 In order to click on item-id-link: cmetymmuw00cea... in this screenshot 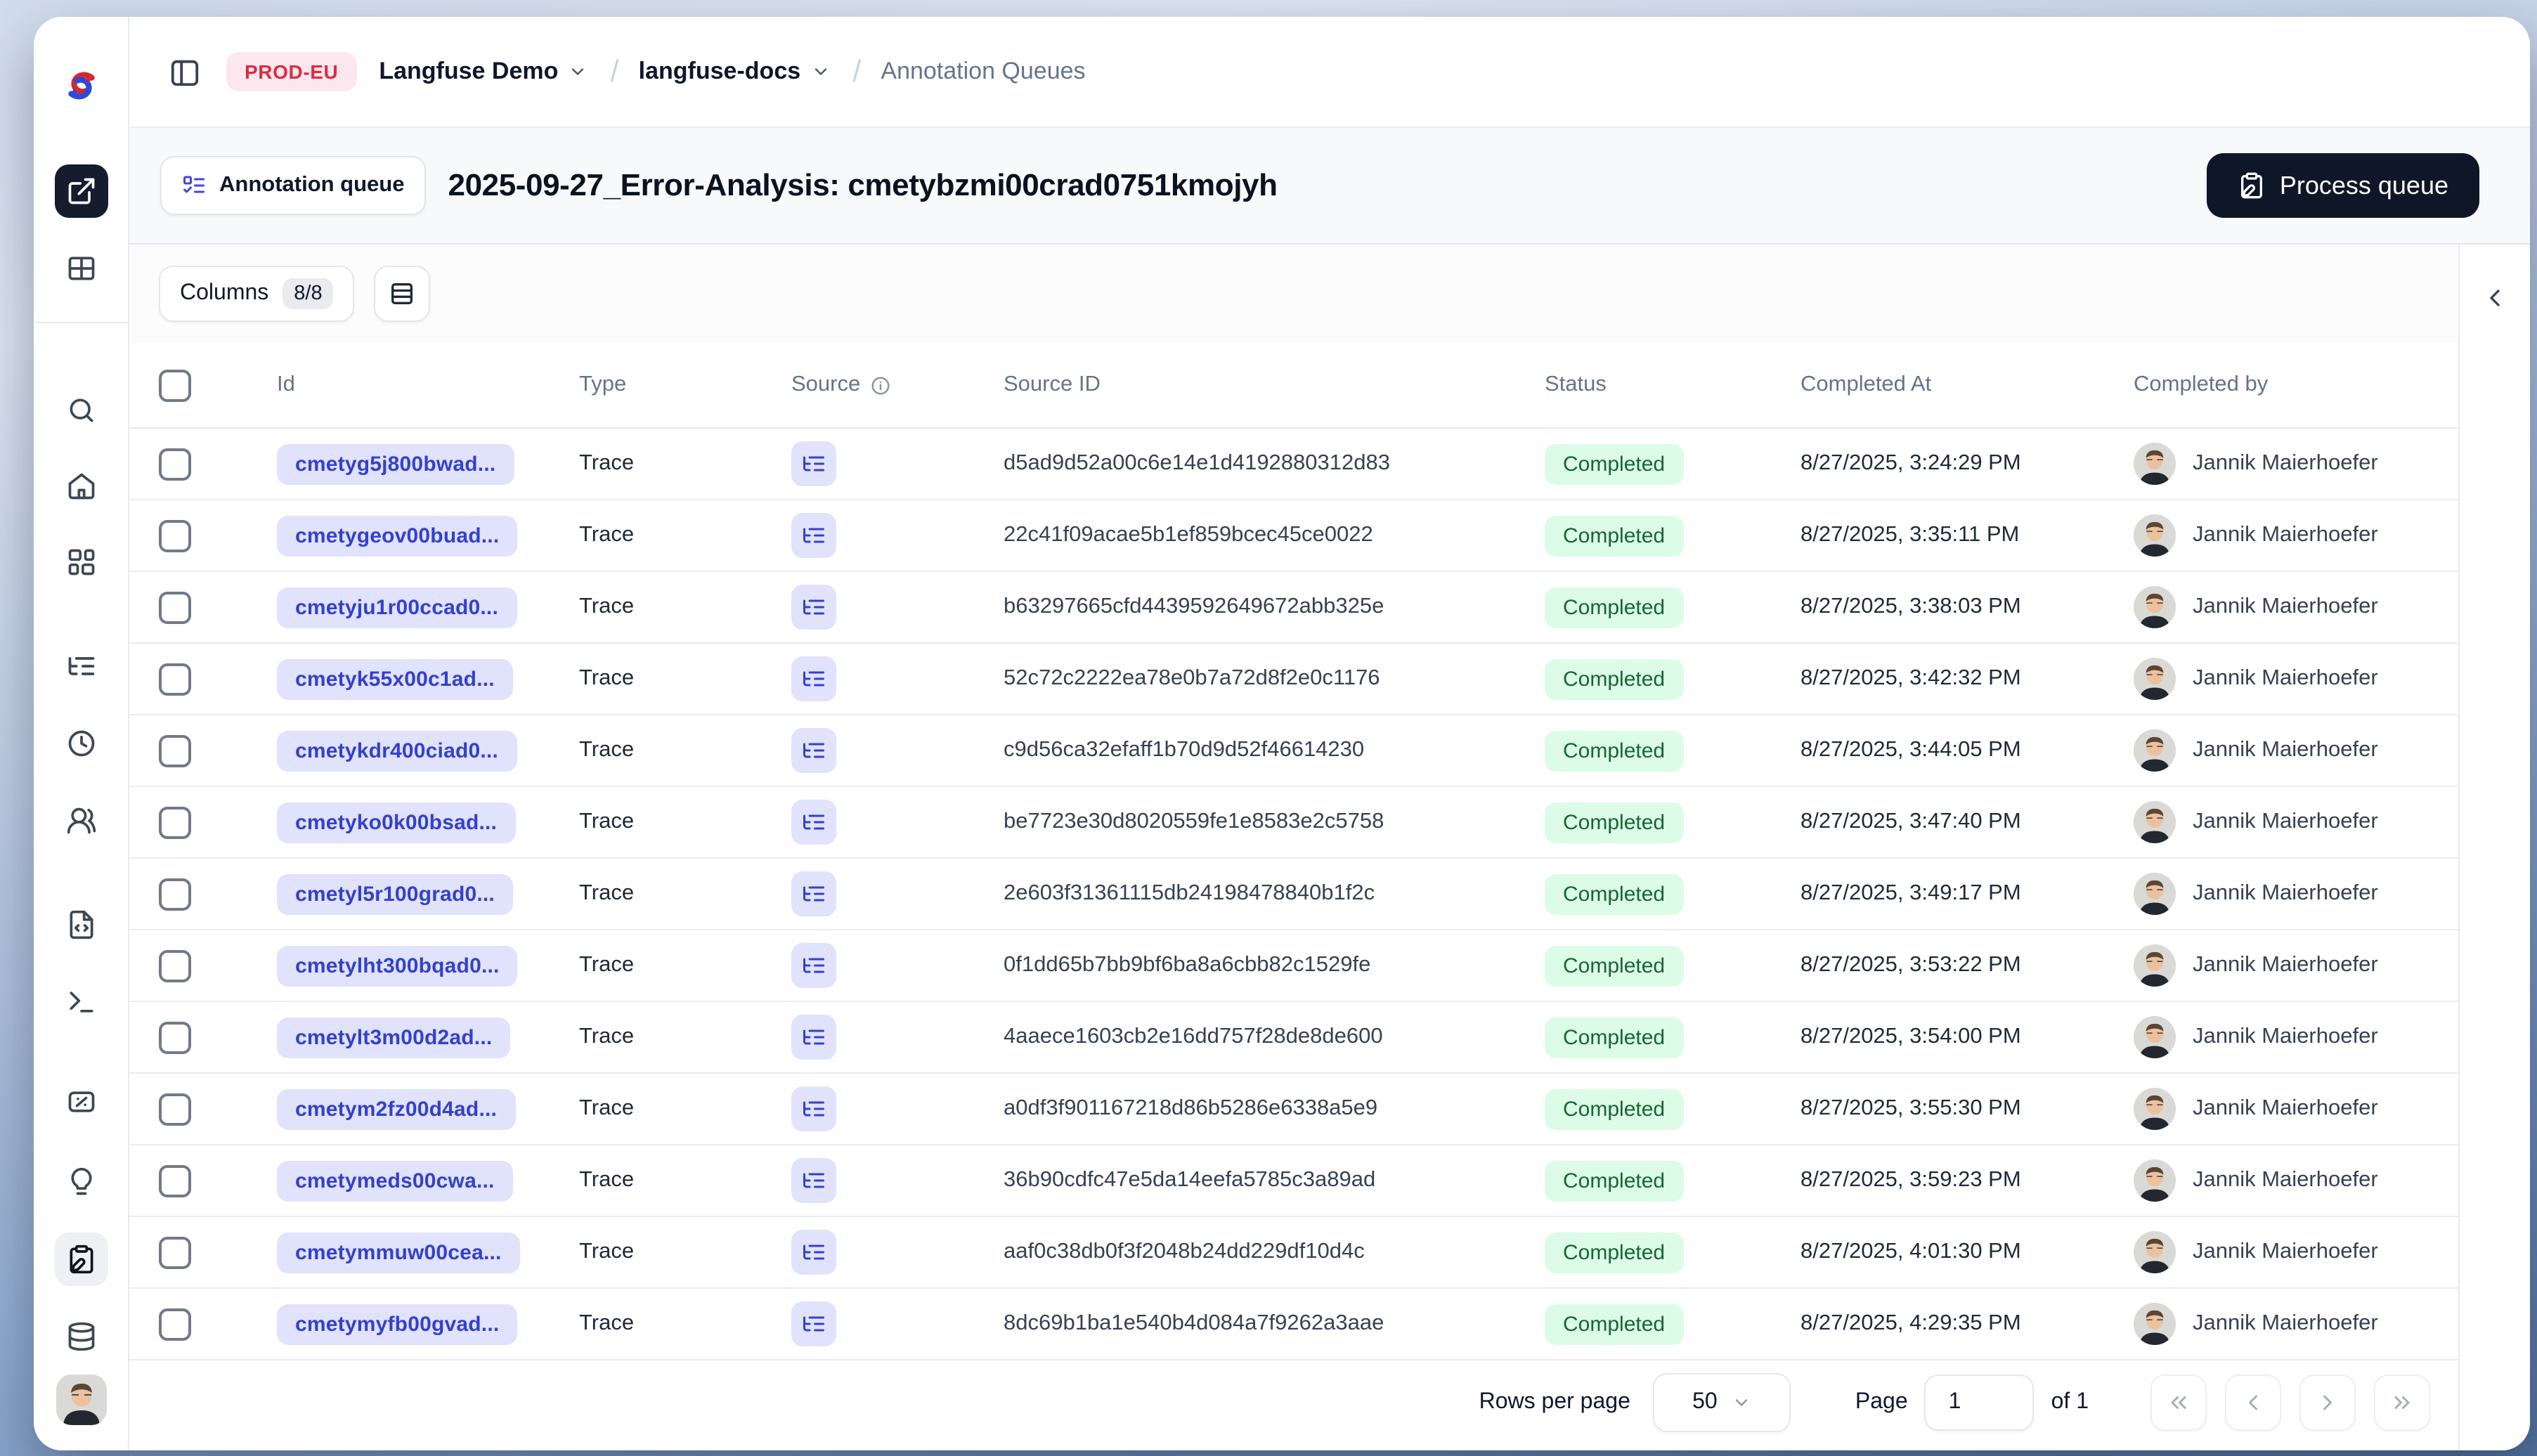, I will do `click(399, 1252)`.